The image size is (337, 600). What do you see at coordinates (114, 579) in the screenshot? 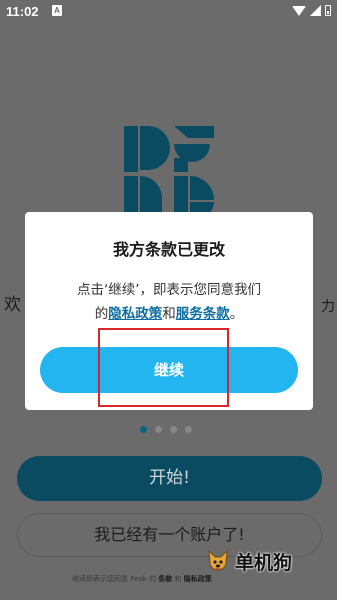
I see `footer-prefix: 继续即表示您同意 Peak 的` at bounding box center [114, 579].